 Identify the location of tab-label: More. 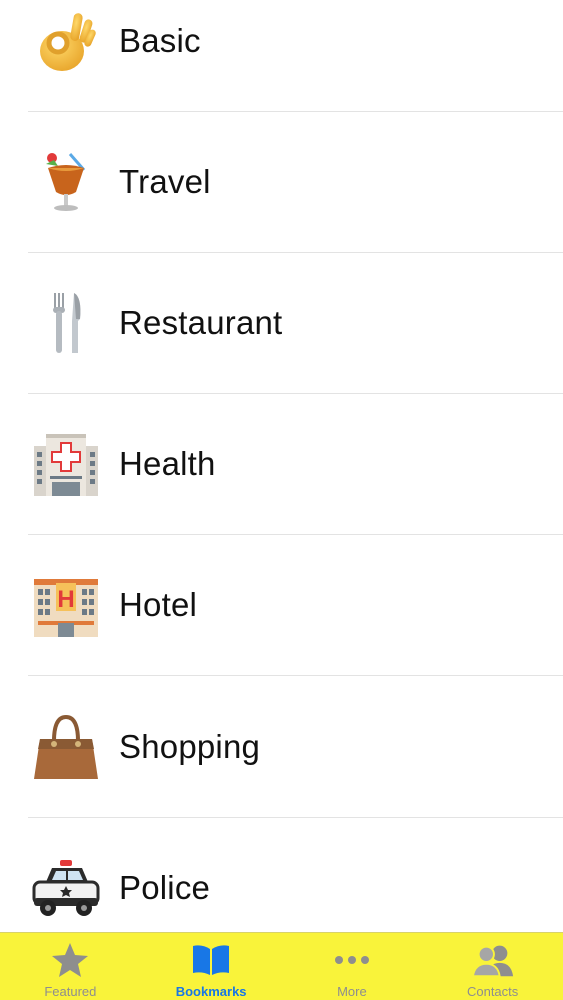
(352, 991).